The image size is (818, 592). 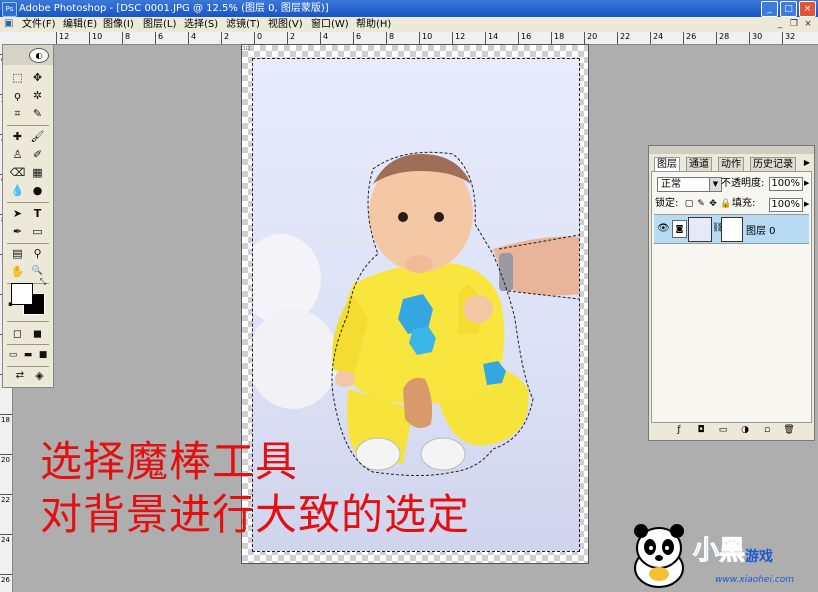 I want to click on adjustment-layer-icon: ◑, so click(x=745, y=430).